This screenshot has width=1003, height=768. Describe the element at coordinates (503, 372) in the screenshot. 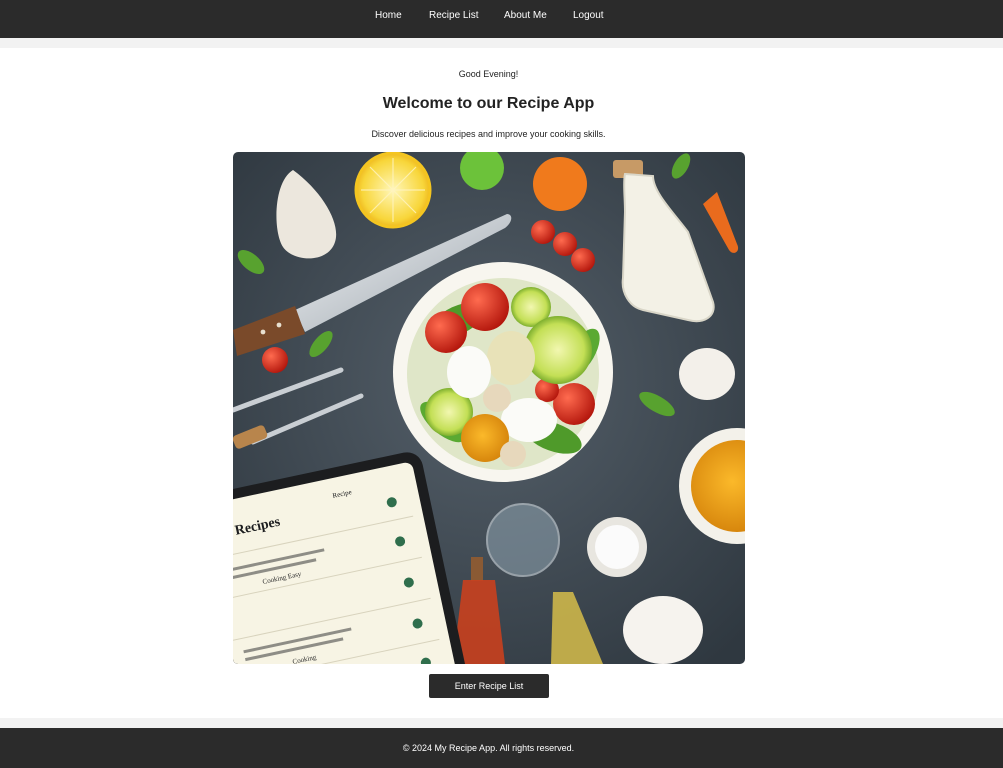

I see `salad-bowl` at that location.